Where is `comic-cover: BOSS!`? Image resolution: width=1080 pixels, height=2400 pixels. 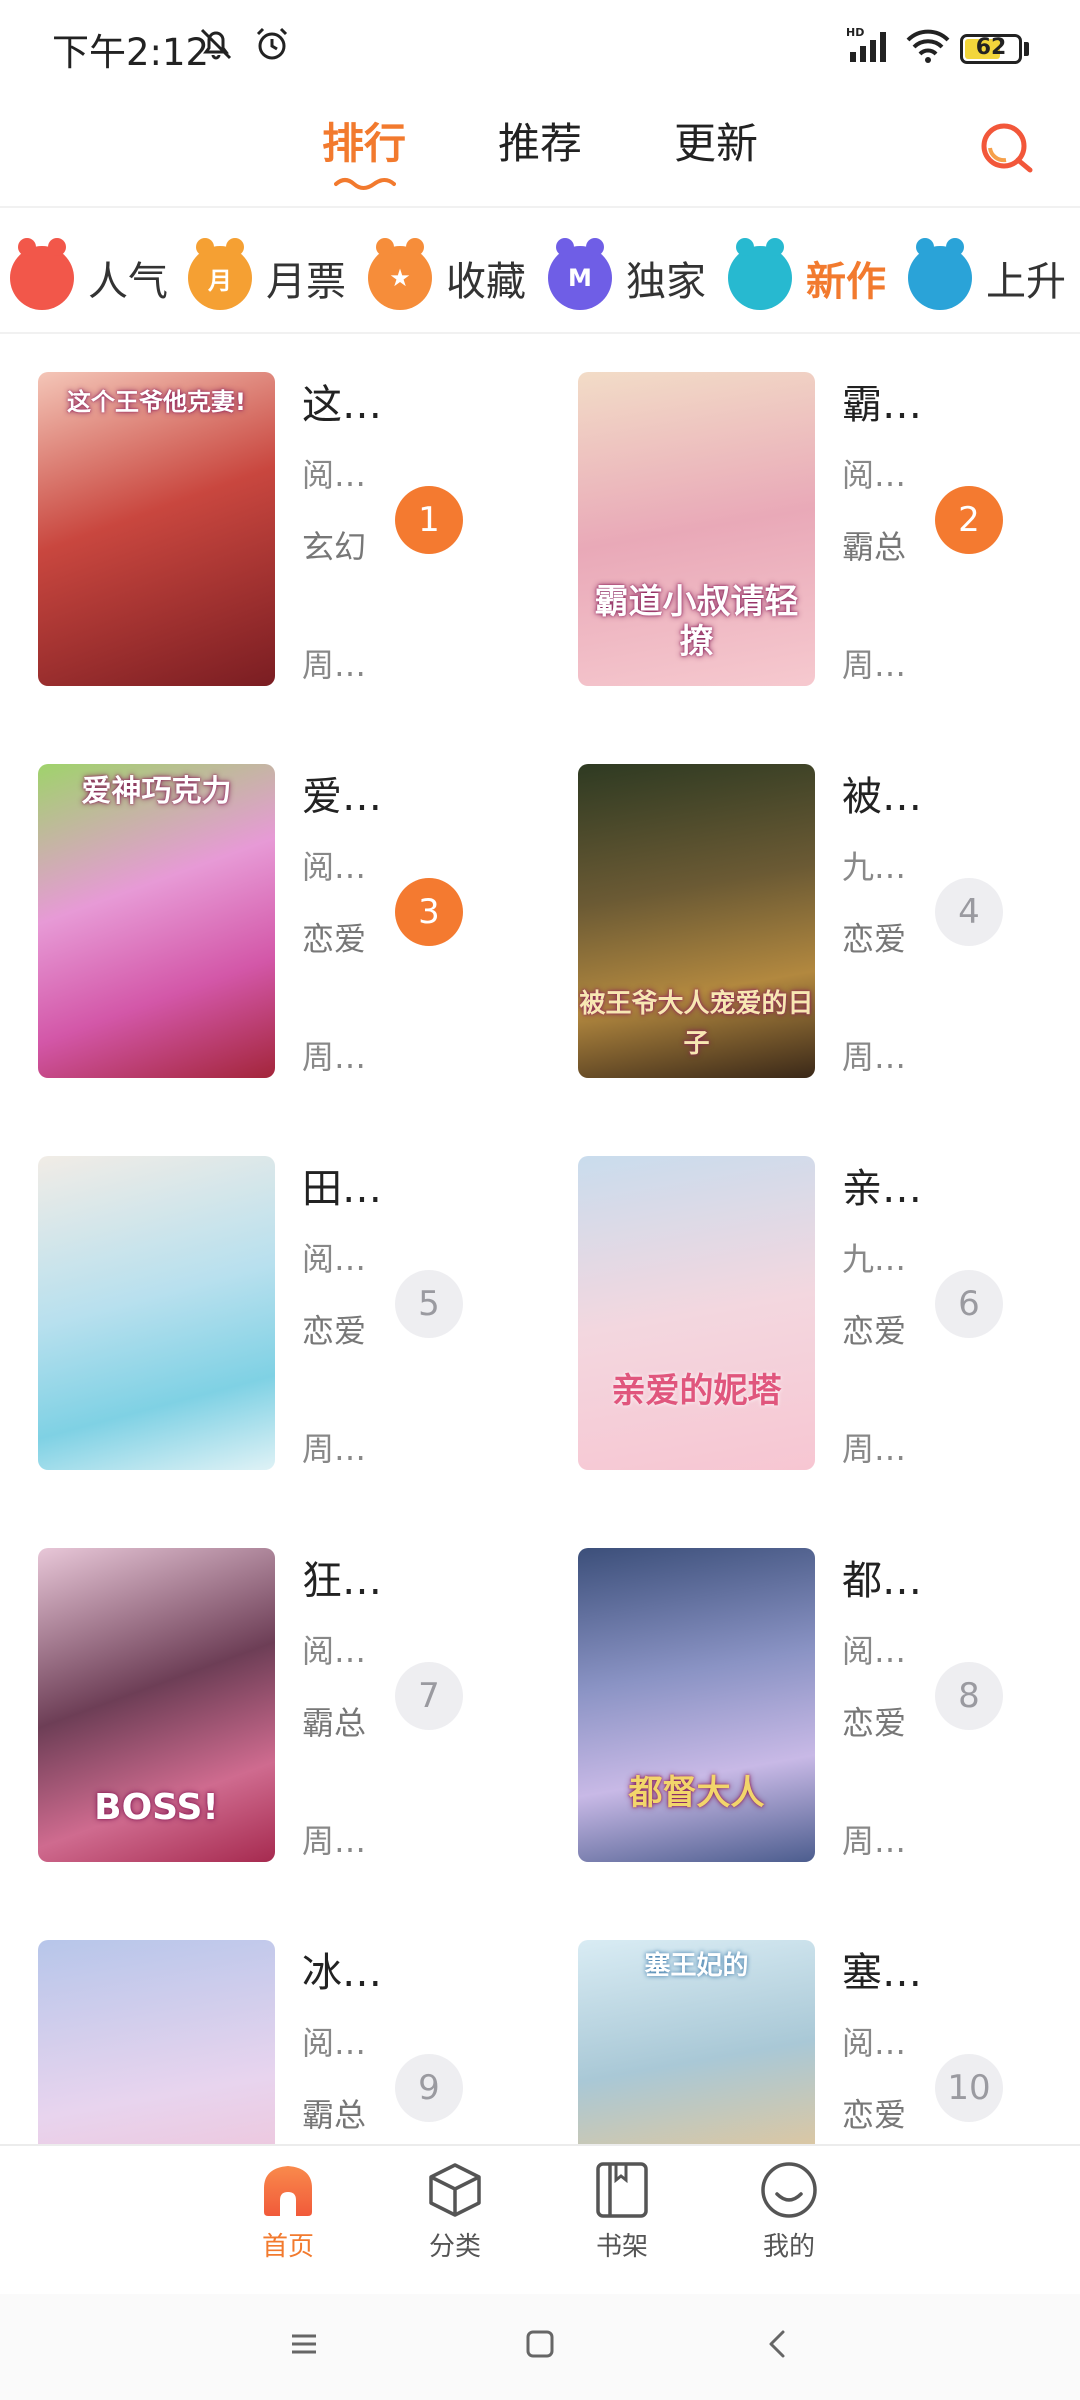
comic-cover: BOSS! is located at coordinates (156, 1705).